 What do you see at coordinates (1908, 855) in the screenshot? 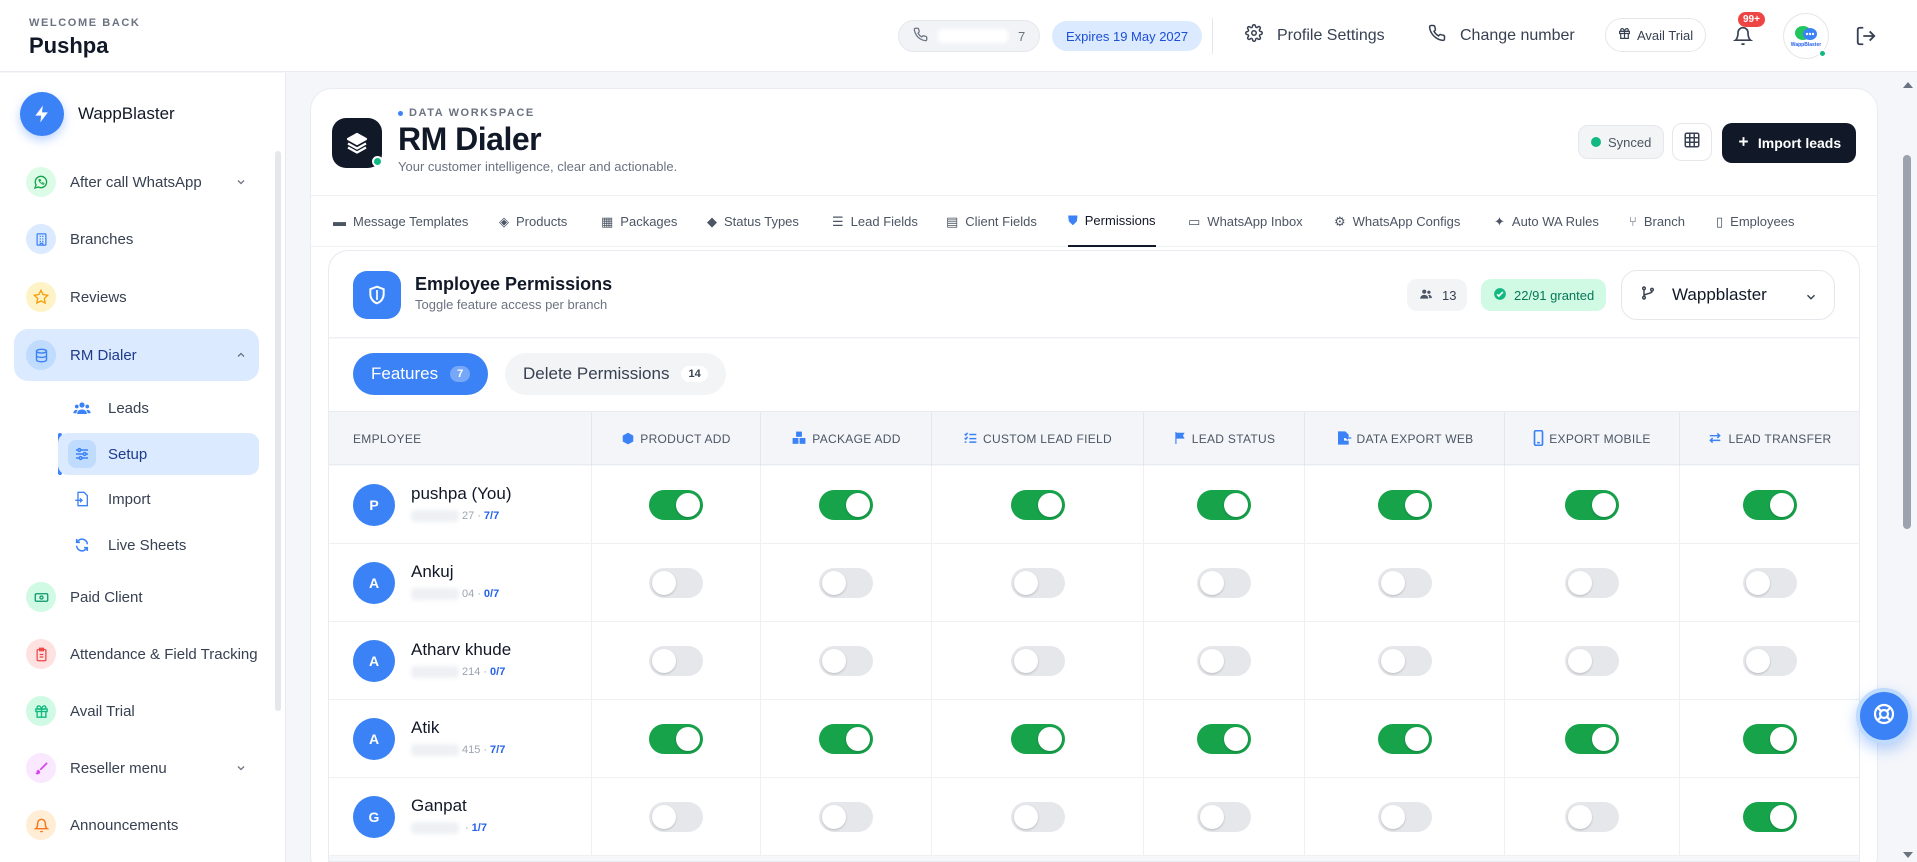
I see `scroll-down-arrow-icon` at bounding box center [1908, 855].